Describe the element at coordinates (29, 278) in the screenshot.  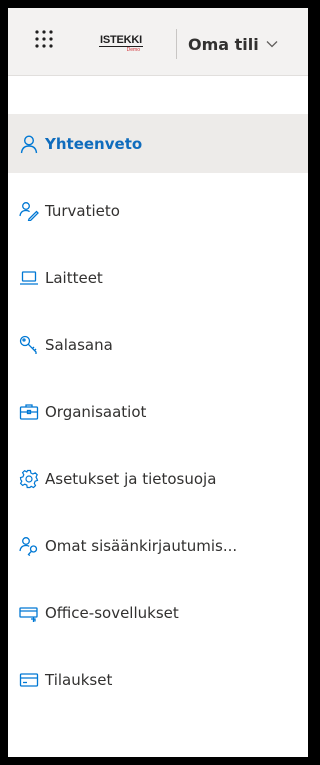
I see `laptop-icon` at that location.